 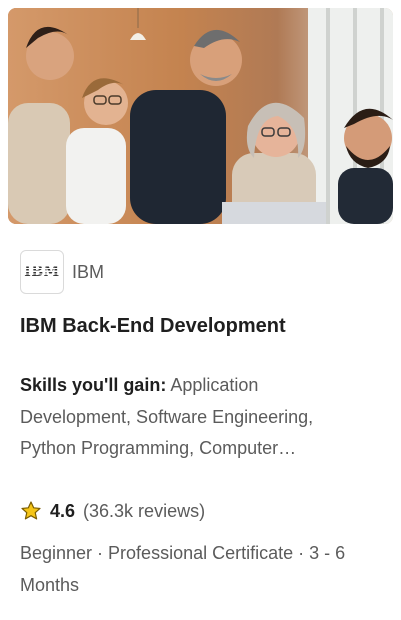 What do you see at coordinates (200, 326) in the screenshot?
I see `course-title: IBM Back-End Development` at bounding box center [200, 326].